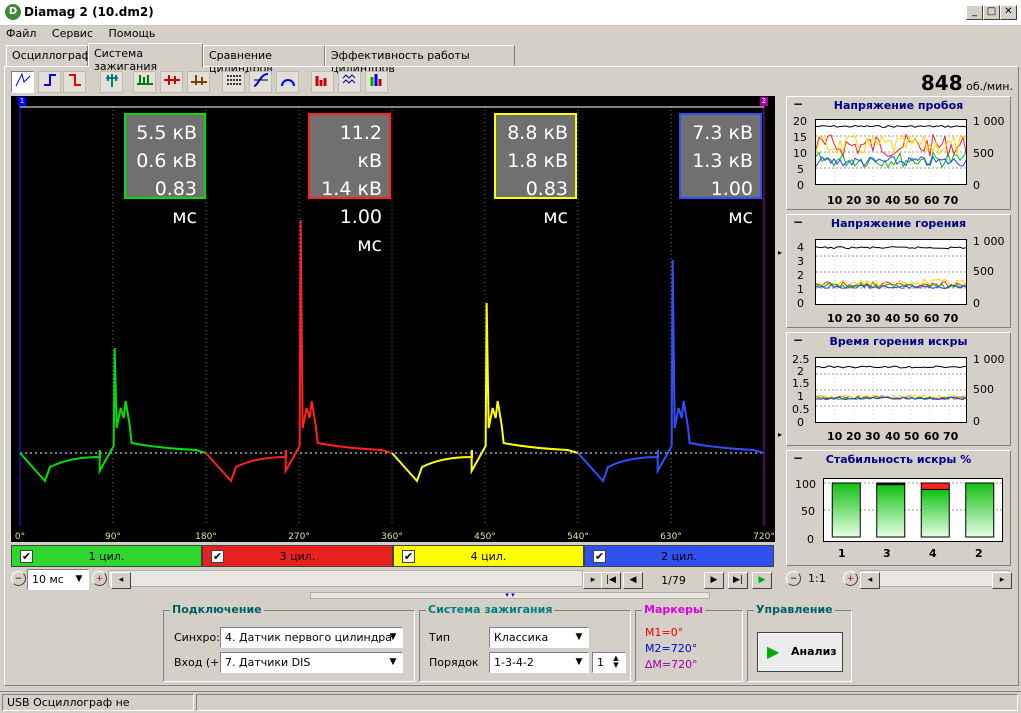 Image resolution: width=1021 pixels, height=713 pixels. Describe the element at coordinates (22, 82) in the screenshot. I see `cursor-tool-icon` at that location.